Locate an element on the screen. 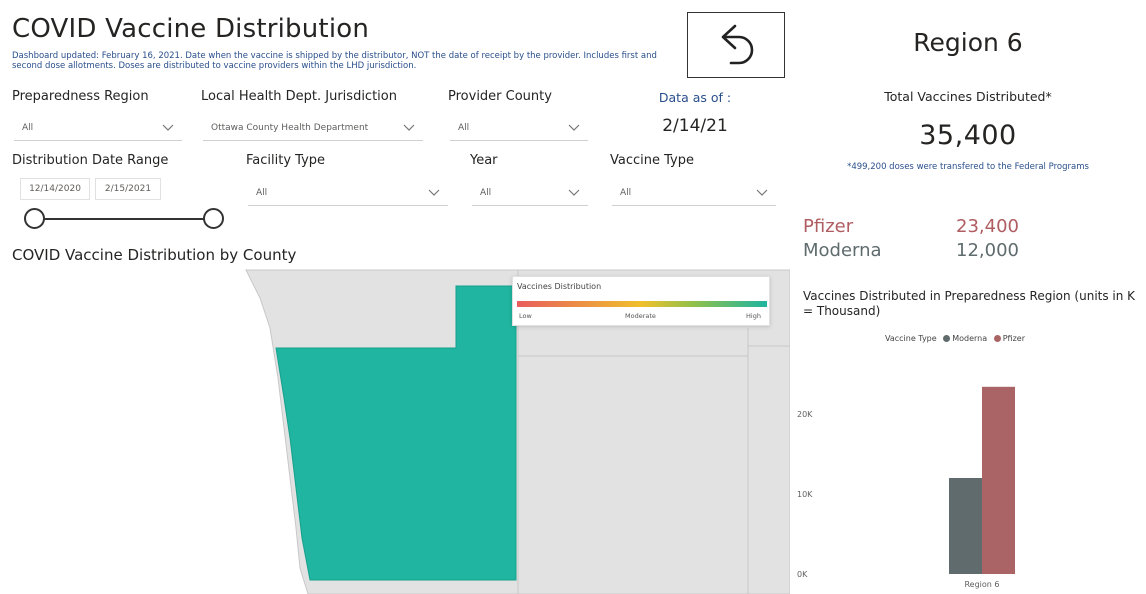  pfizer-legend-dot is located at coordinates (997, 338).